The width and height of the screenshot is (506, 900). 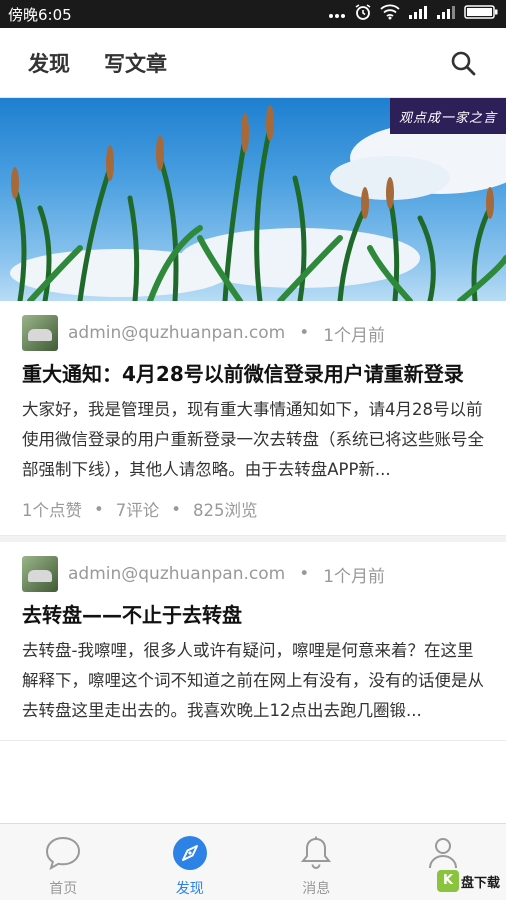 What do you see at coordinates (253, 374) in the screenshot?
I see `post-title: 重大通知：4月28号以前微信登录用户请重新登录` at bounding box center [253, 374].